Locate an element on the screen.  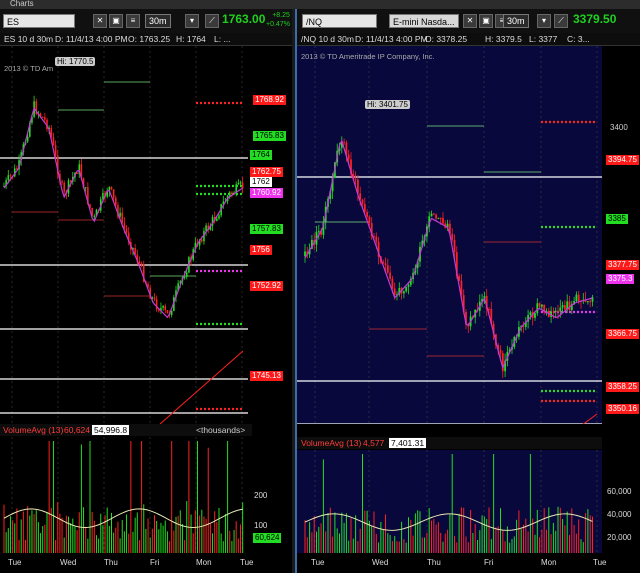
time-axis: Tue Wed Thu Fri Mon Tue is located at coordinates (468, 563).